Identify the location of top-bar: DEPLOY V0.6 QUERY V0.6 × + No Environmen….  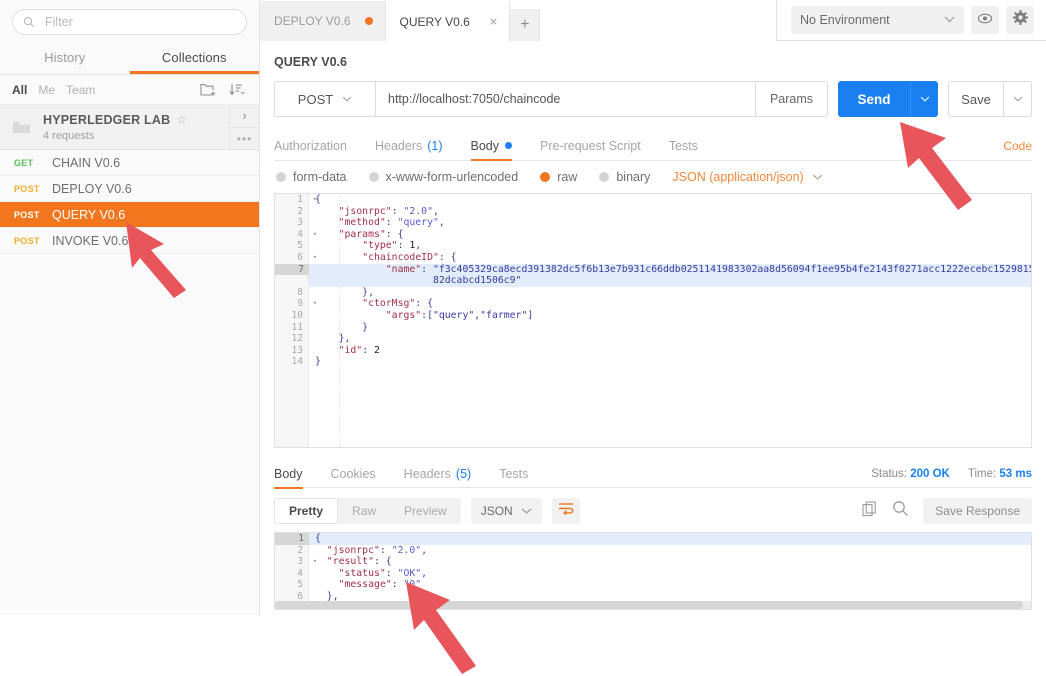
(653, 21).